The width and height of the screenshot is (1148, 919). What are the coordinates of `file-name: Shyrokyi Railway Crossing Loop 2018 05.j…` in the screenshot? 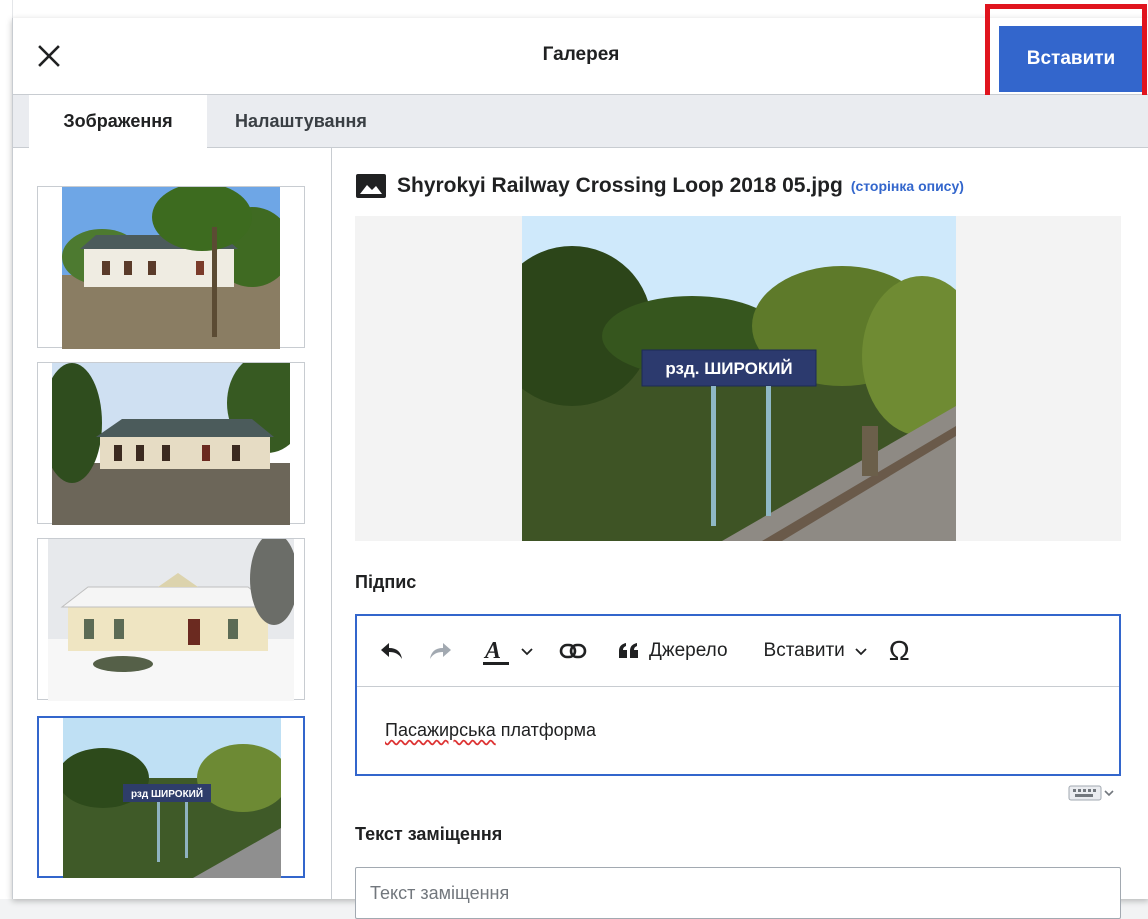 It's located at (620, 185).